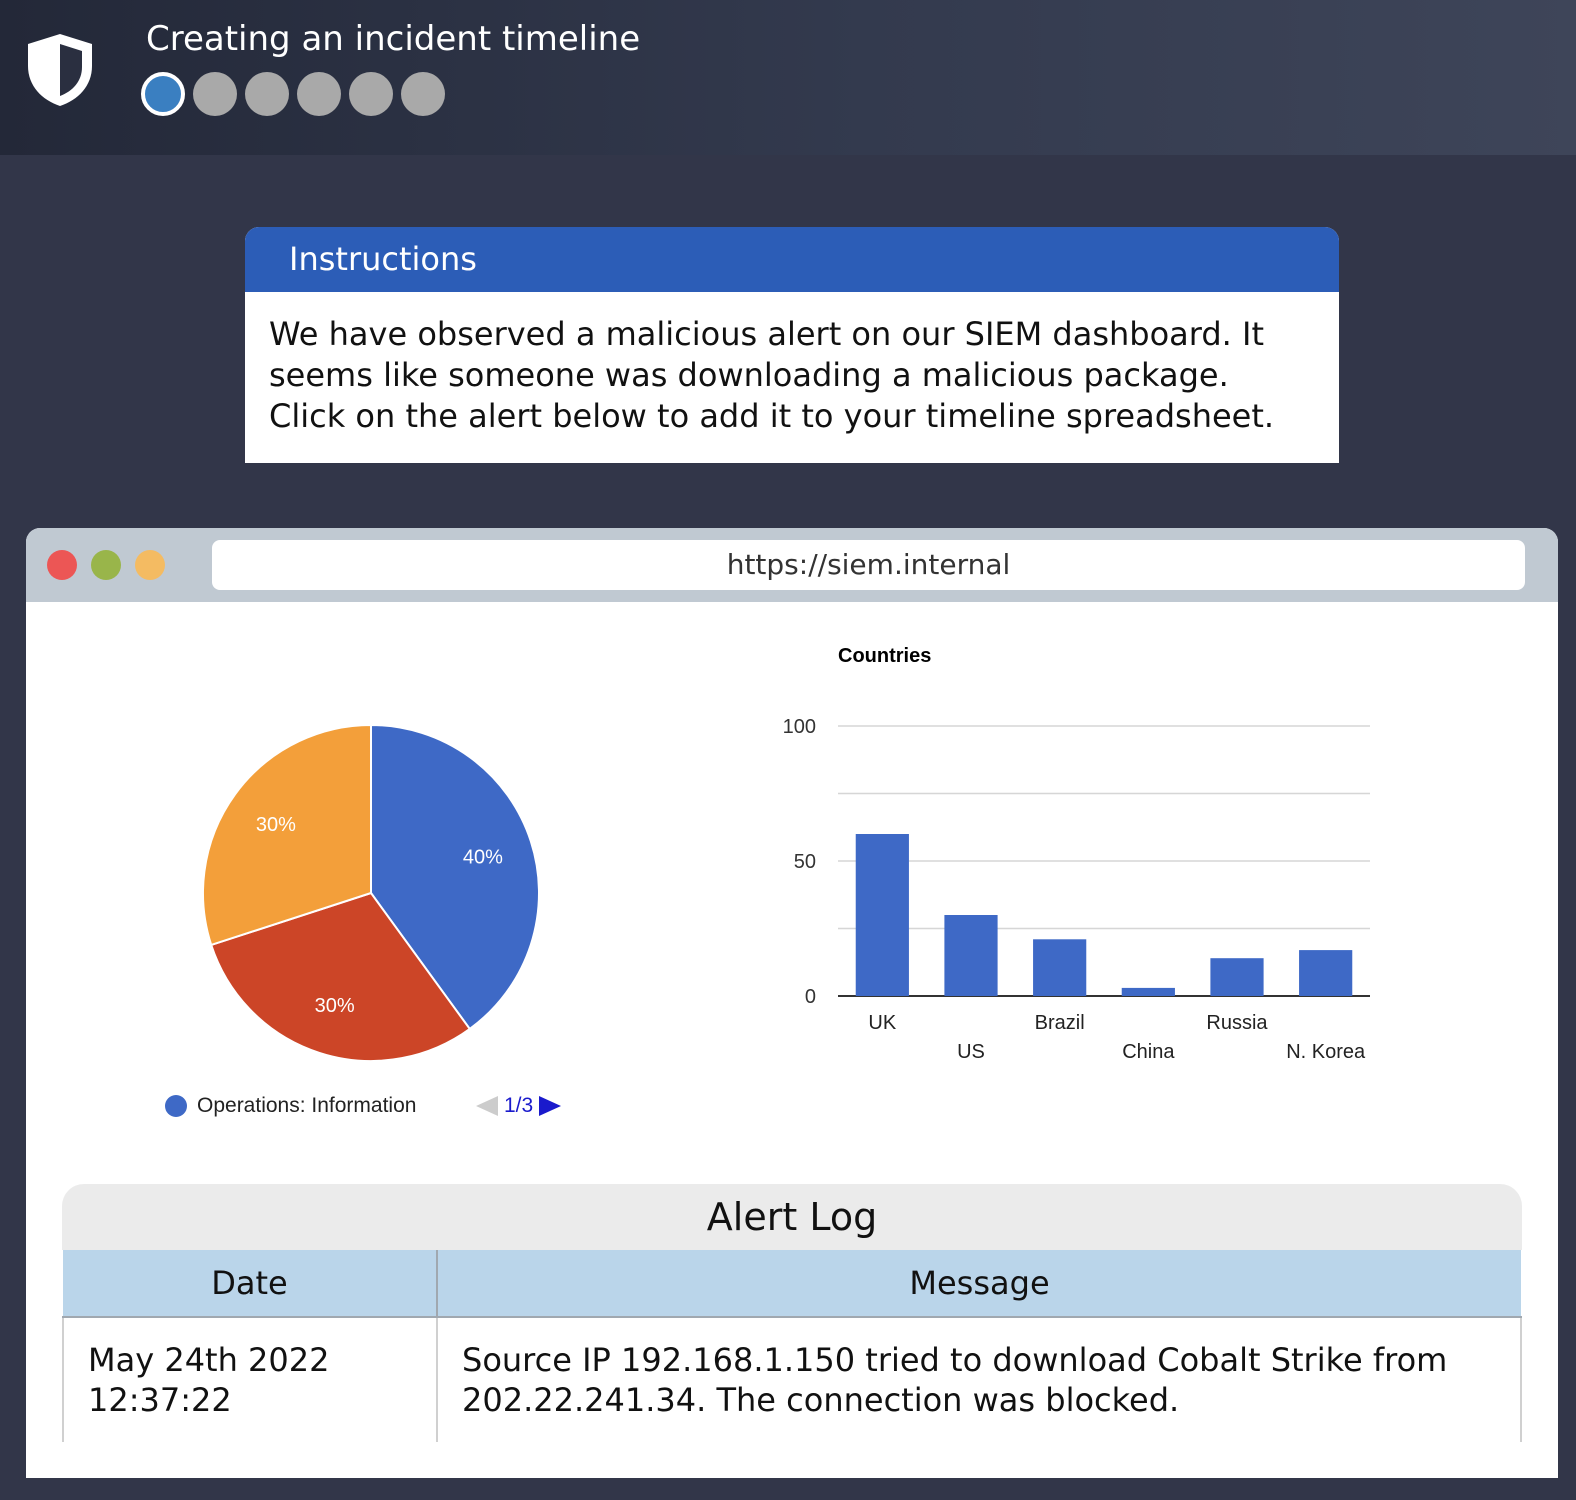 This screenshot has height=1500, width=1576. Describe the element at coordinates (250, 1379) in the screenshot. I see `alert-date-cell: May 24th 2022 12:37:22` at that location.